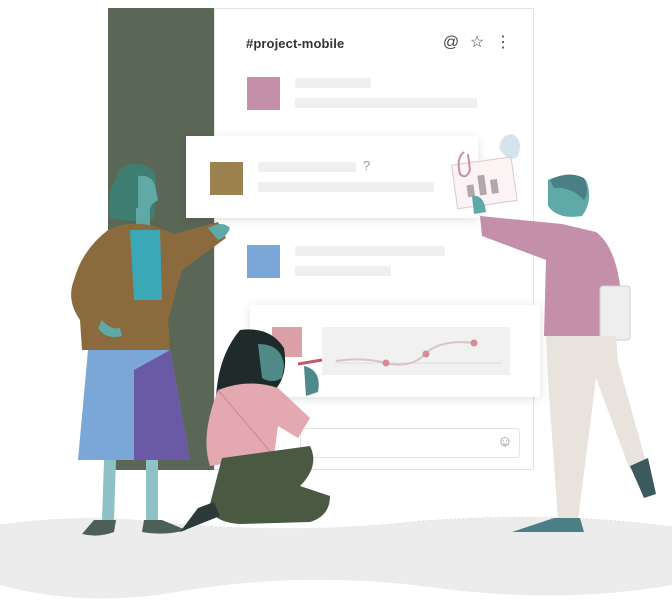 The width and height of the screenshot is (672, 600). Describe the element at coordinates (451, 43) in the screenshot. I see `at-icon: @` at that location.